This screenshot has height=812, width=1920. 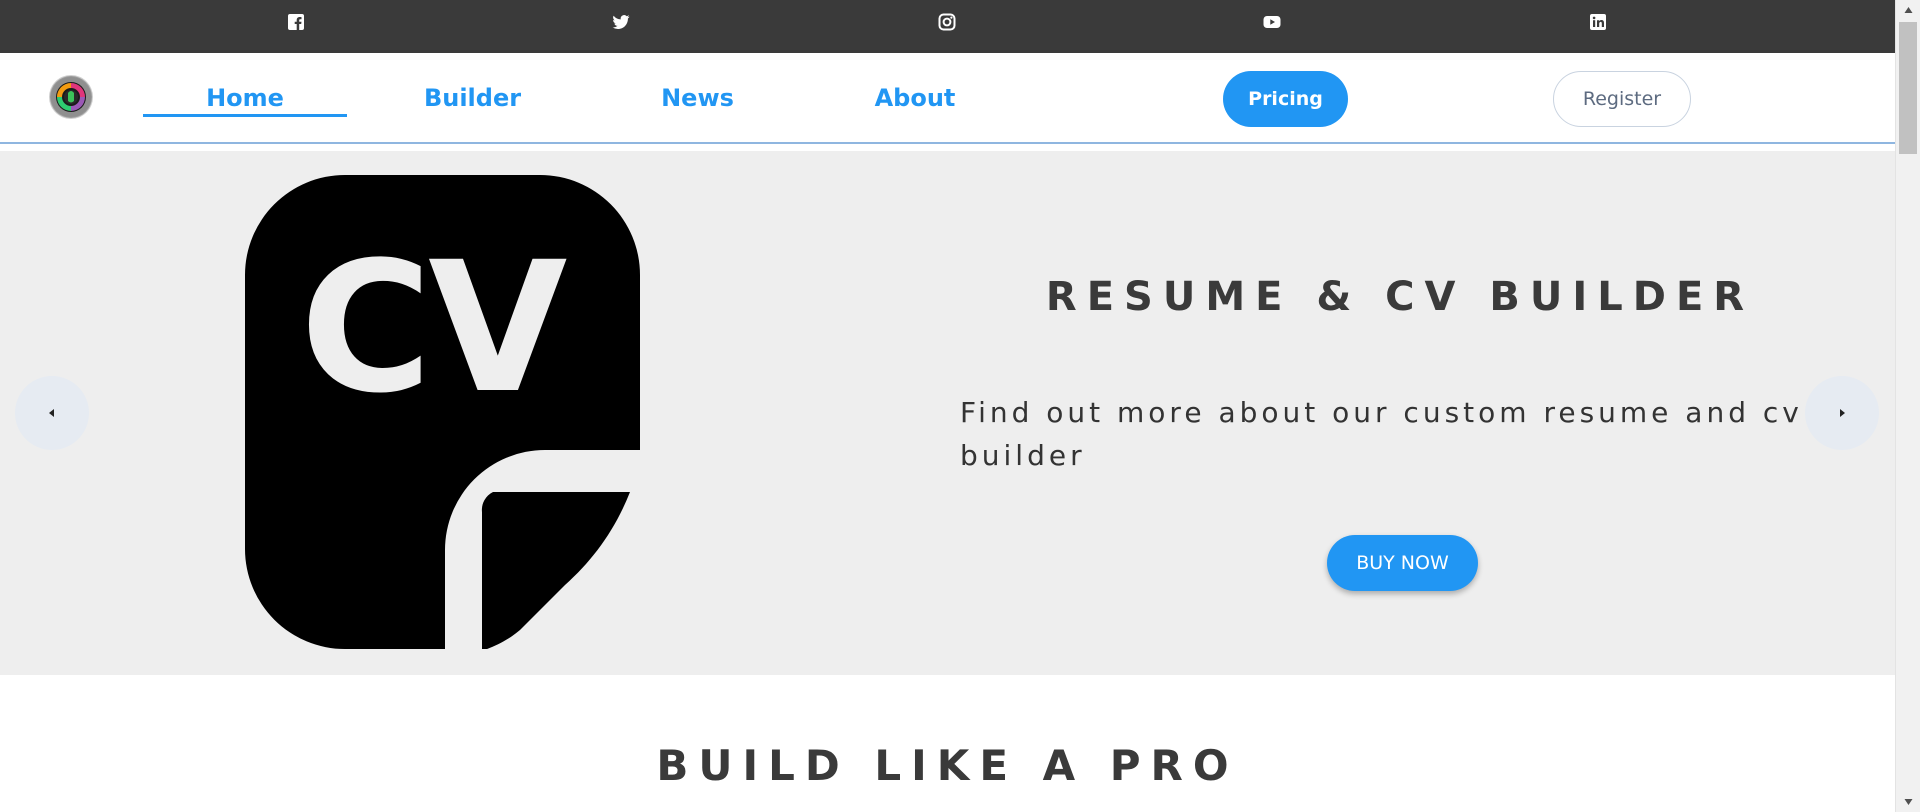 What do you see at coordinates (433, 328) in the screenshot?
I see `cv-graphic-text: CV` at bounding box center [433, 328].